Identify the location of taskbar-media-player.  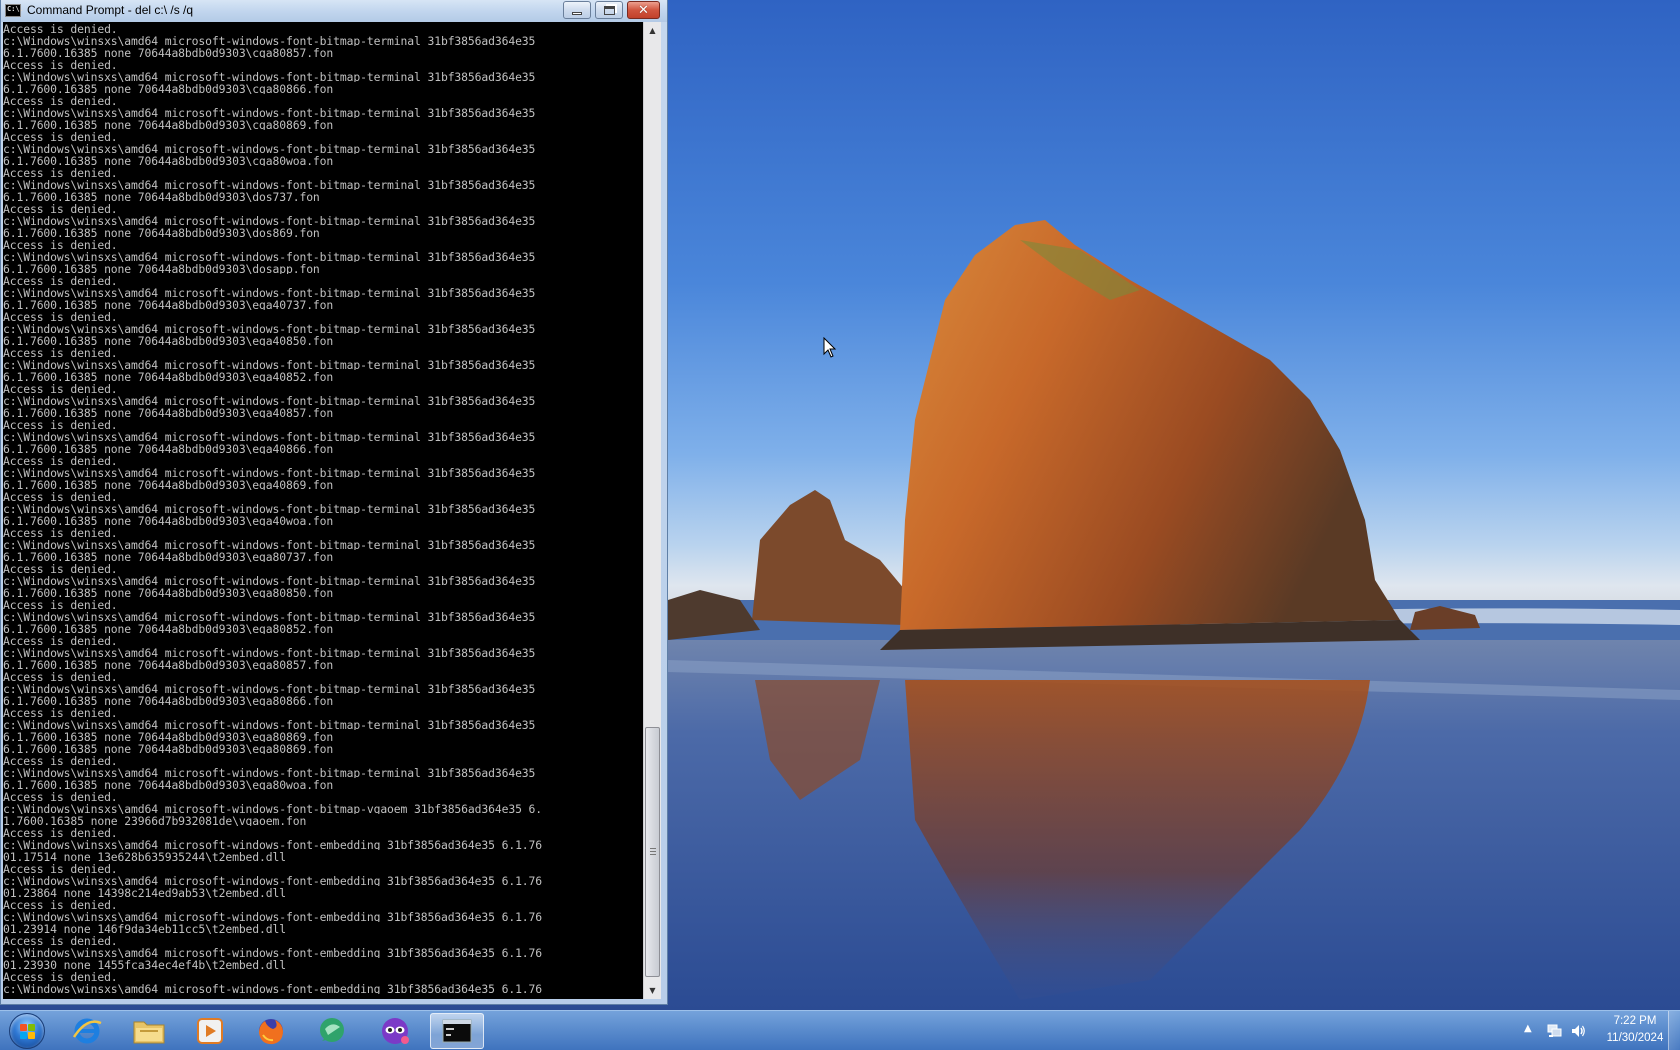
(210, 1031).